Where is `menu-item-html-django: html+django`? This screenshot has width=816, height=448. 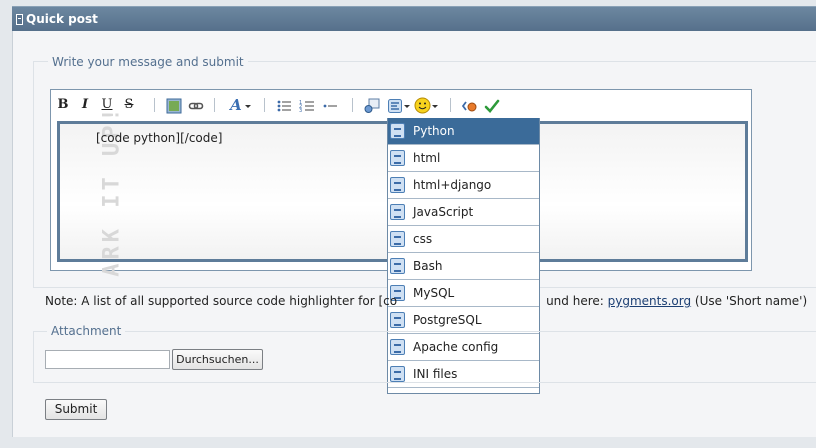 menu-item-html-django: html+django is located at coordinates (463, 185).